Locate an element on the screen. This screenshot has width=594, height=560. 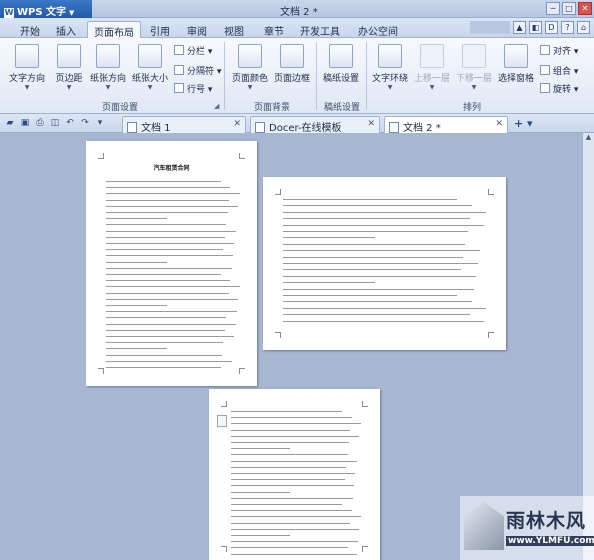
line-numbers-icon is located at coordinates (179, 88).